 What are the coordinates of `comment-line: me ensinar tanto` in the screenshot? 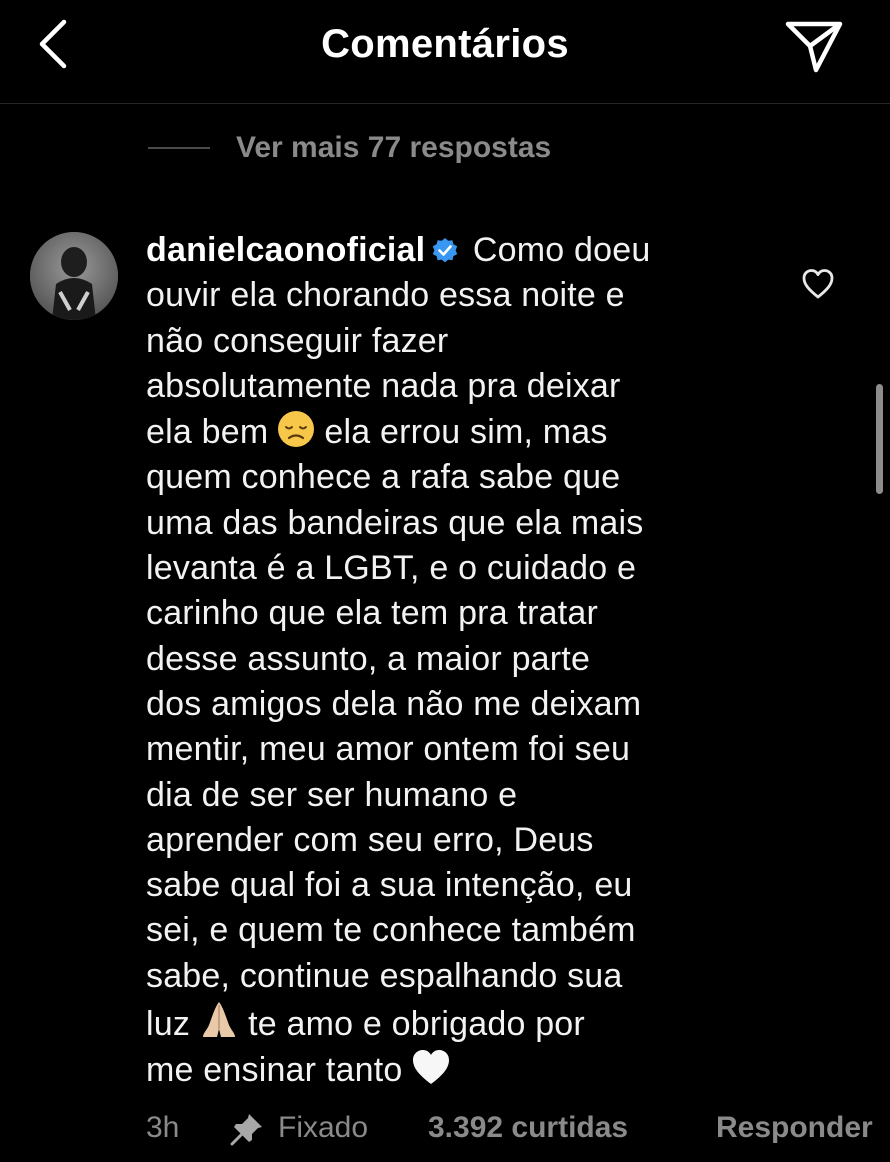 It's located at (446, 1070).